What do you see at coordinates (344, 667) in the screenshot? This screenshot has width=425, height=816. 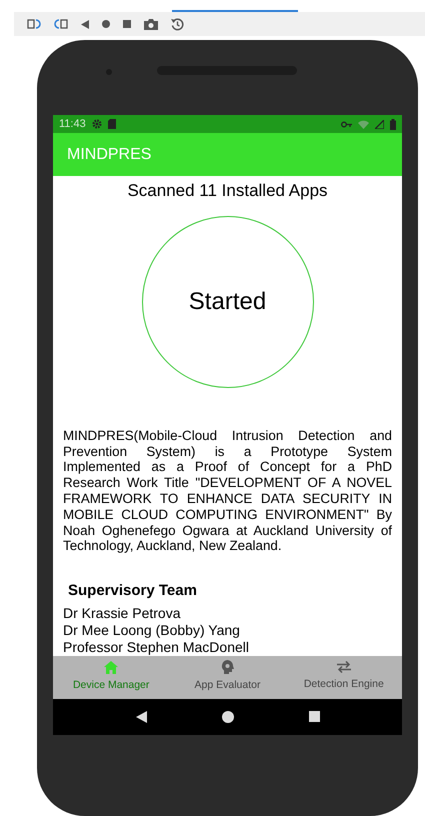 I see `swap-arrows-icon` at bounding box center [344, 667].